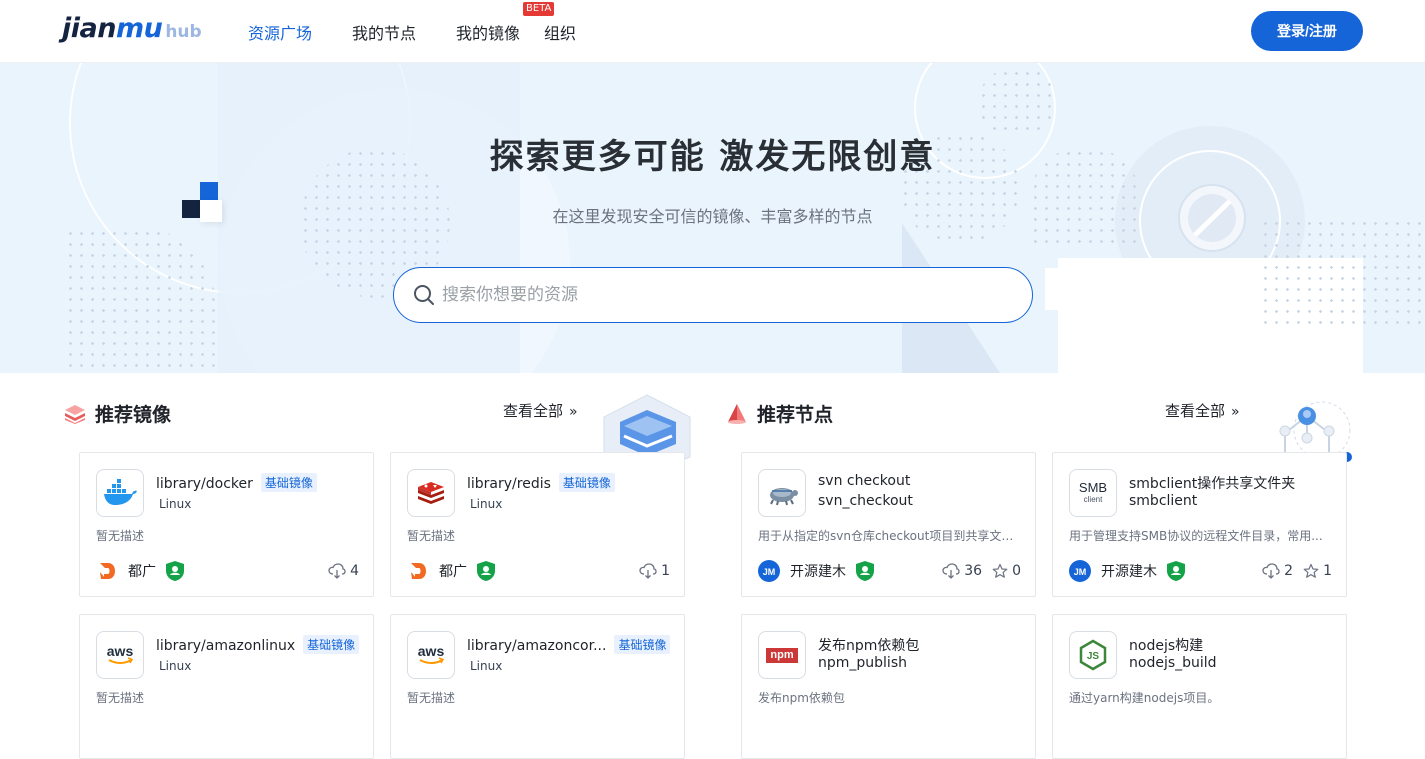 Image resolution: width=1425 pixels, height=759 pixels. Describe the element at coordinates (505, 22) in the screenshot. I see `nav-my-images: 我的镜像 BETA` at that location.